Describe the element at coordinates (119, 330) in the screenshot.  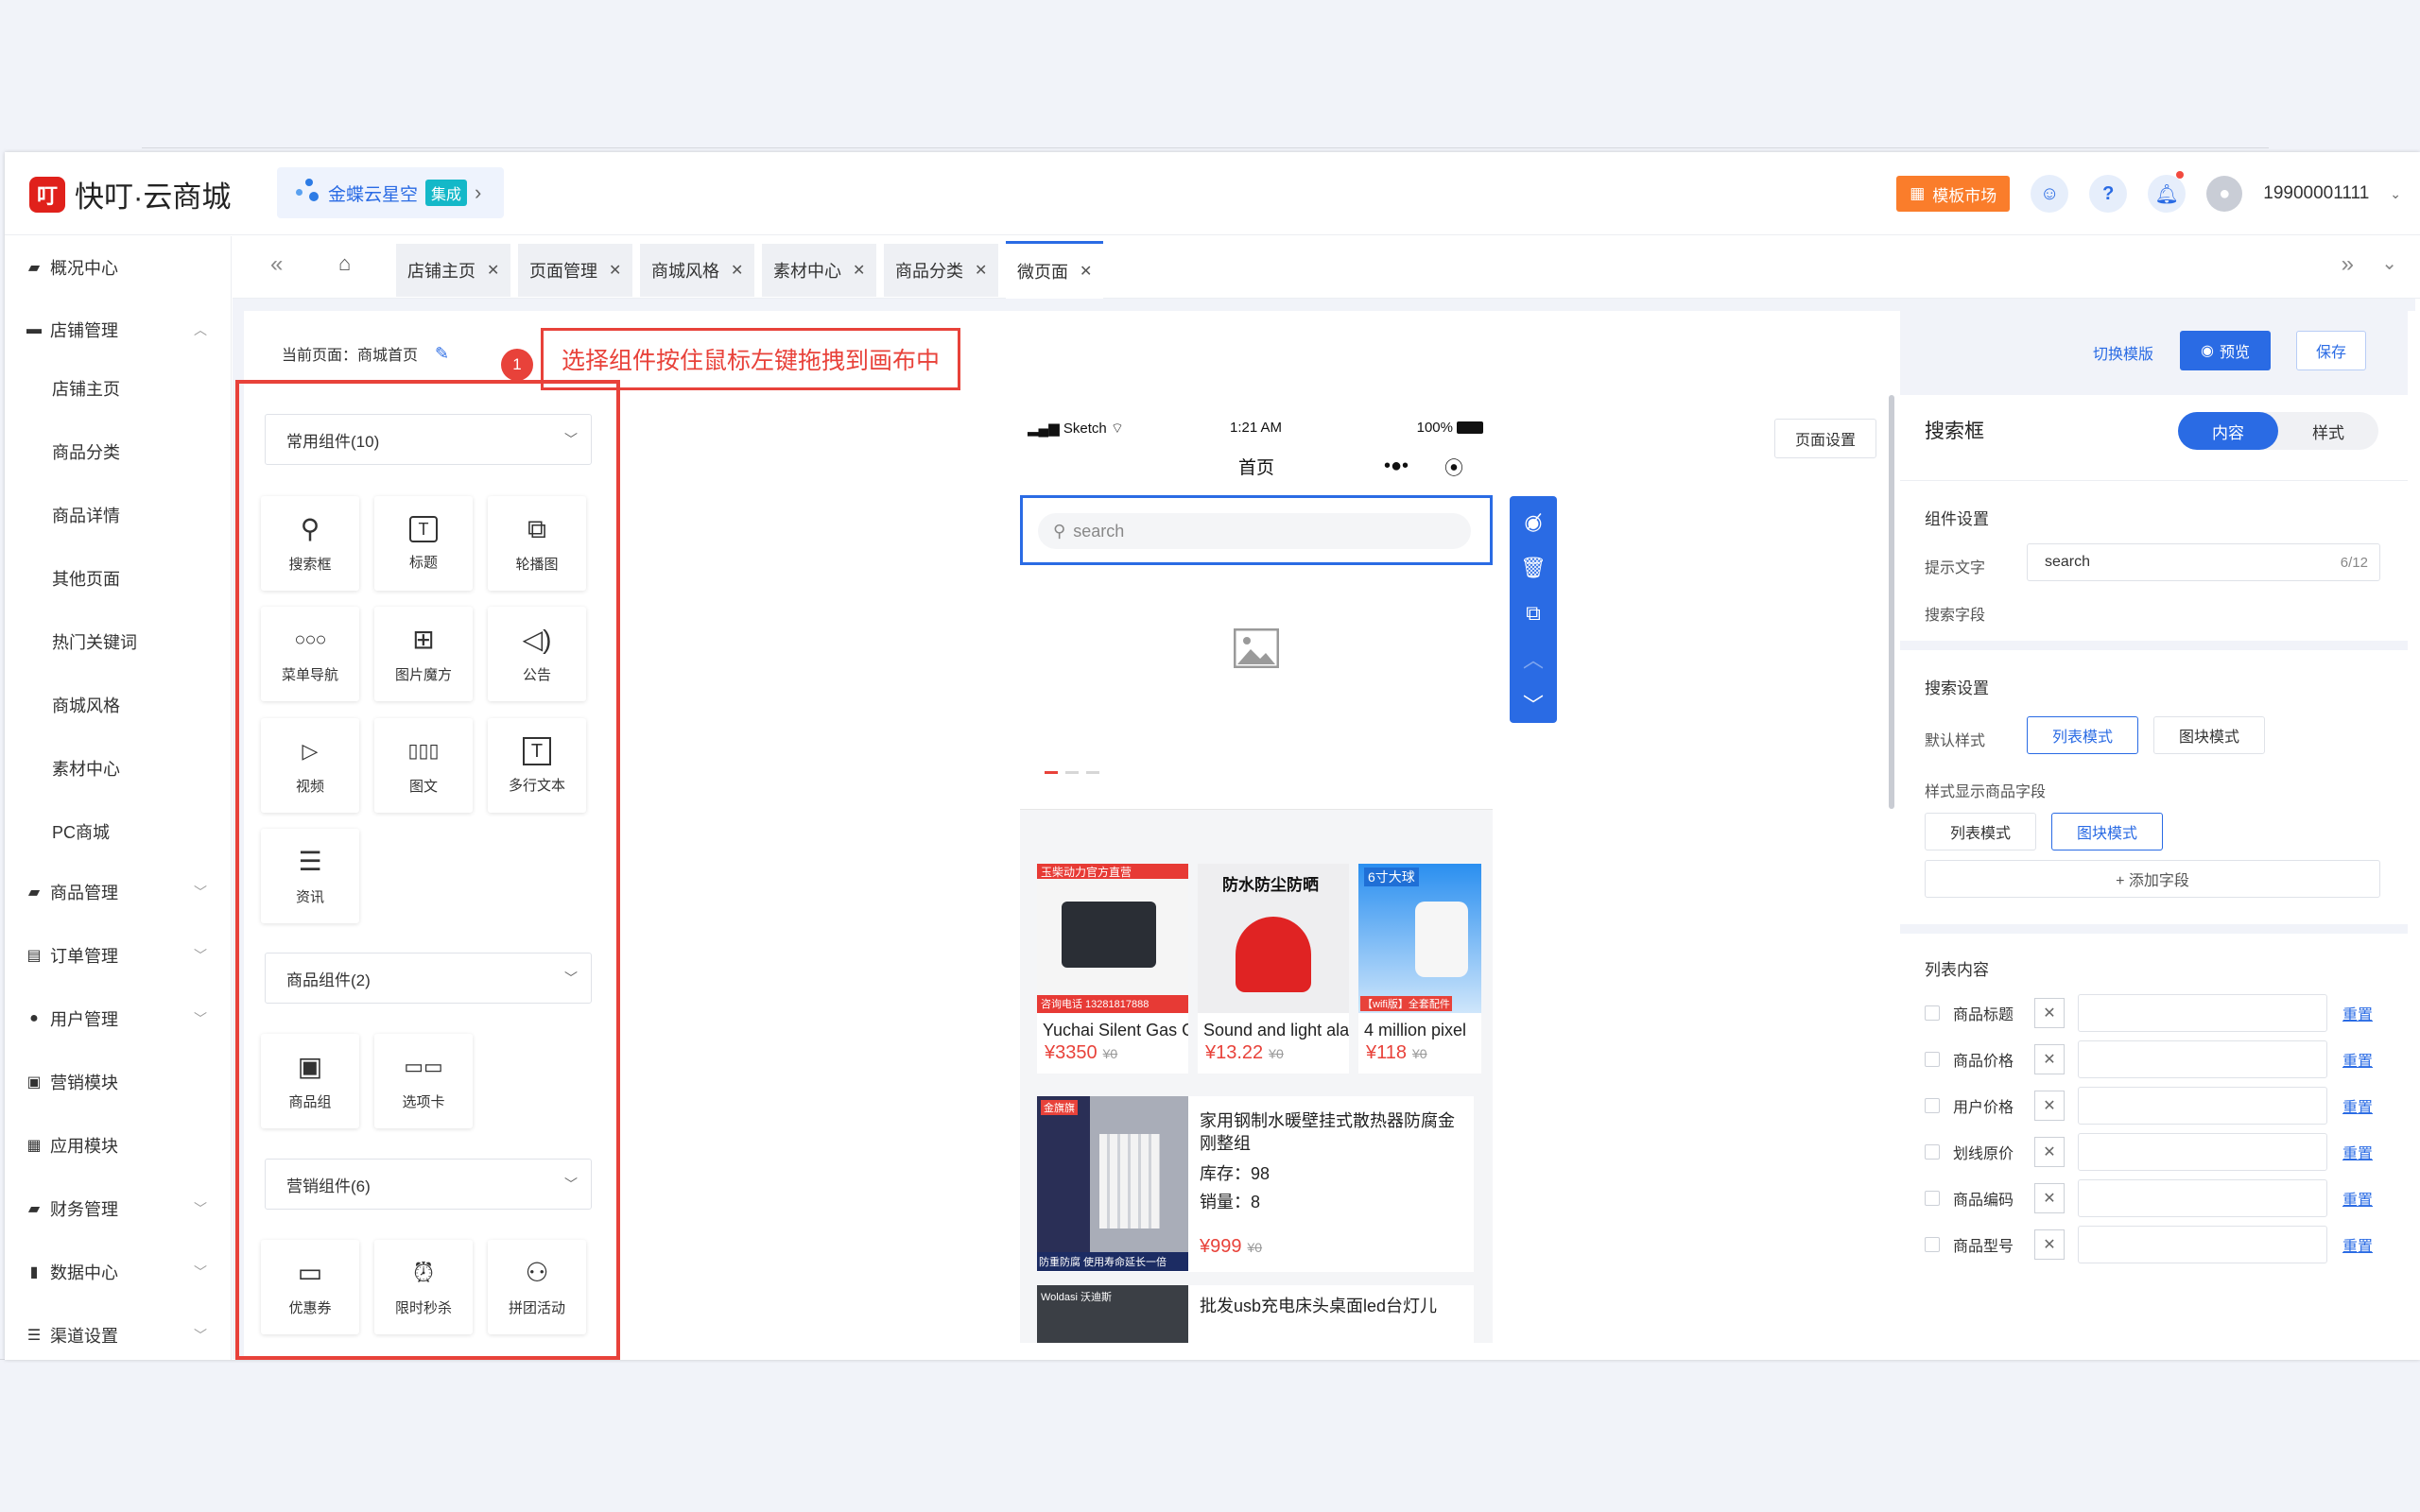
I see `sidebar-item-store: ▬ 店铺管理 ︿` at that location.